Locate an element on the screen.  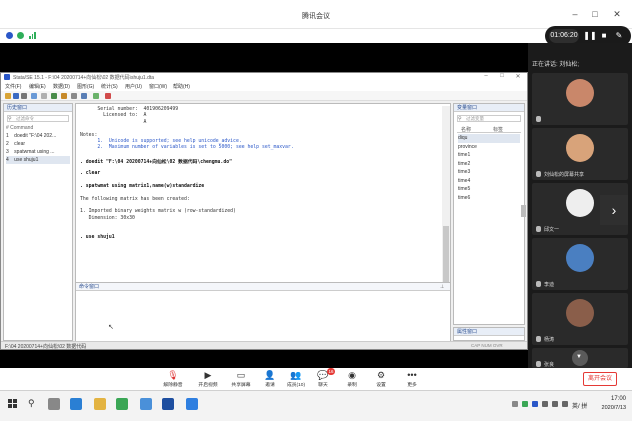
share-screen-button: ▭ 共享屏幕 is located at coordinates (241, 379).